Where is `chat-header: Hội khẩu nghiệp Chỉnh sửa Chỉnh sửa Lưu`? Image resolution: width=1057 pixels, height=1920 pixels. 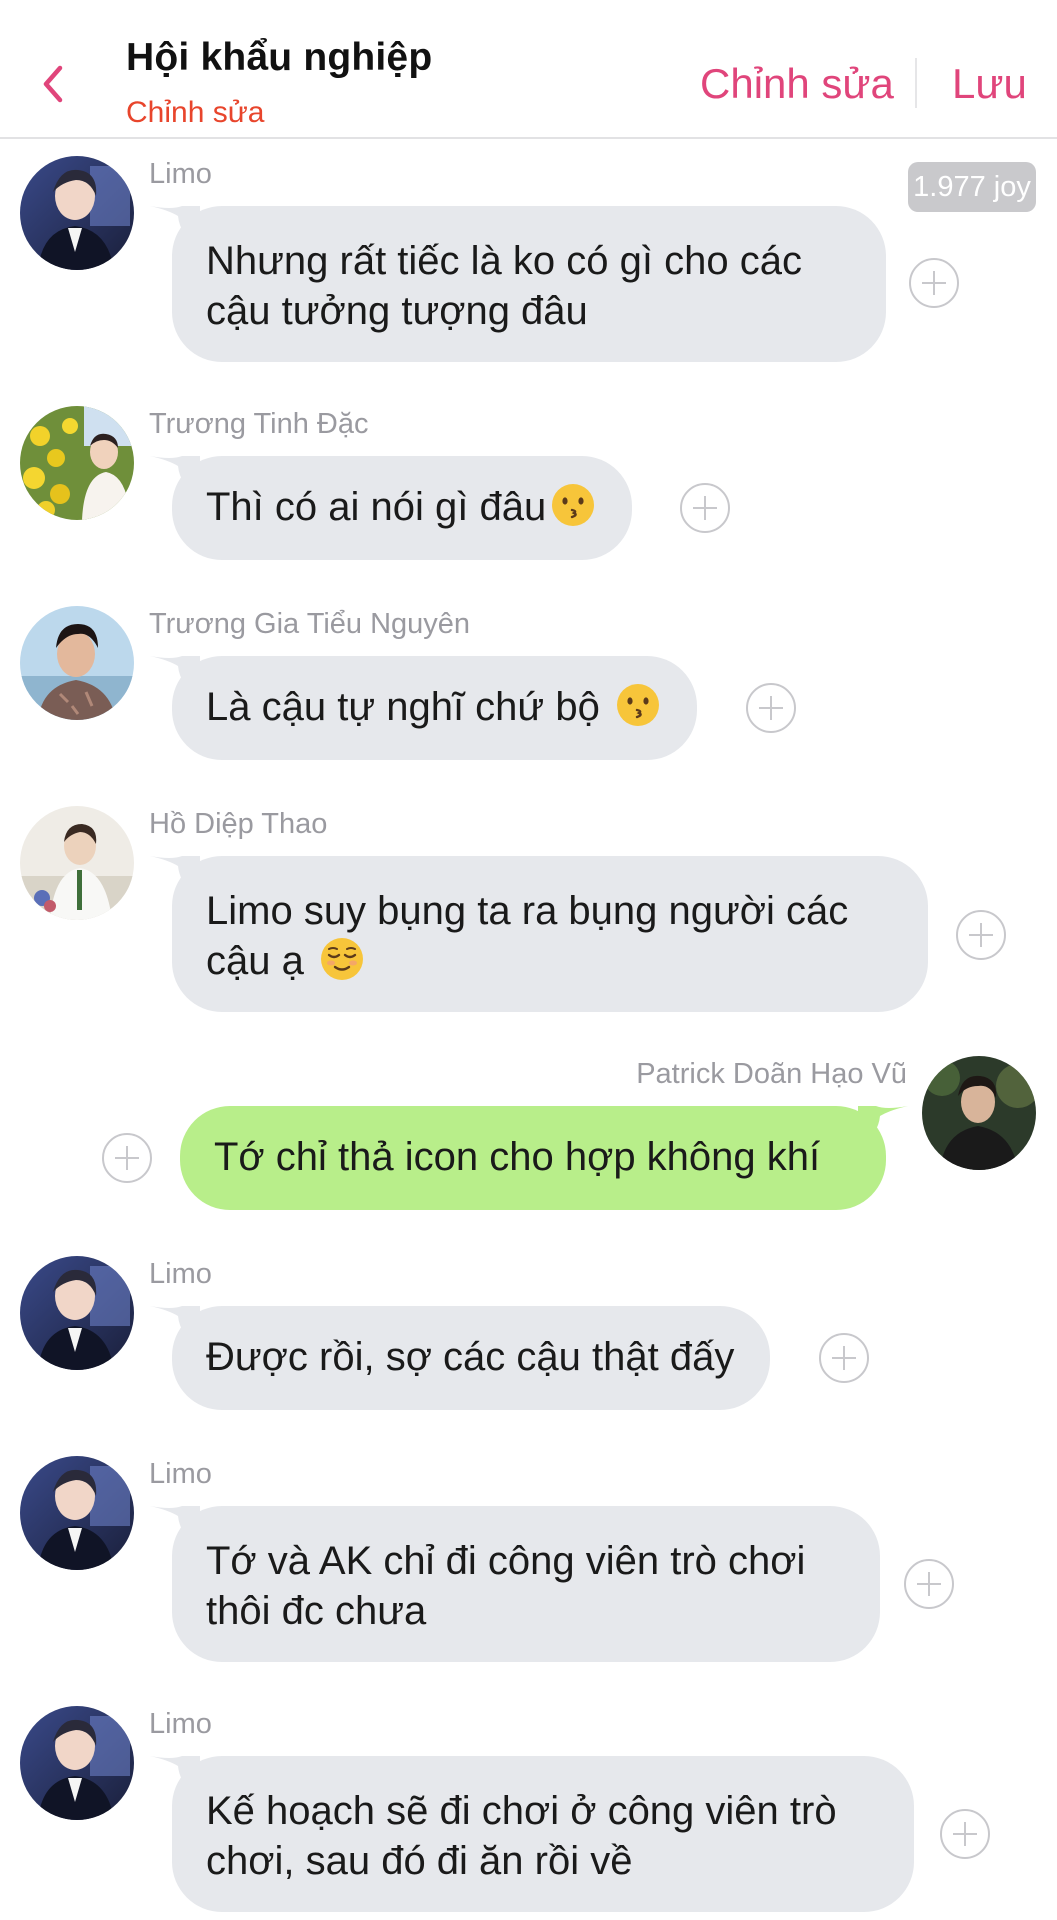
chat-header: Hội khẩu nghiệp Chỉnh sửa Chỉnh sửa Lưu is located at coordinates (528, 69).